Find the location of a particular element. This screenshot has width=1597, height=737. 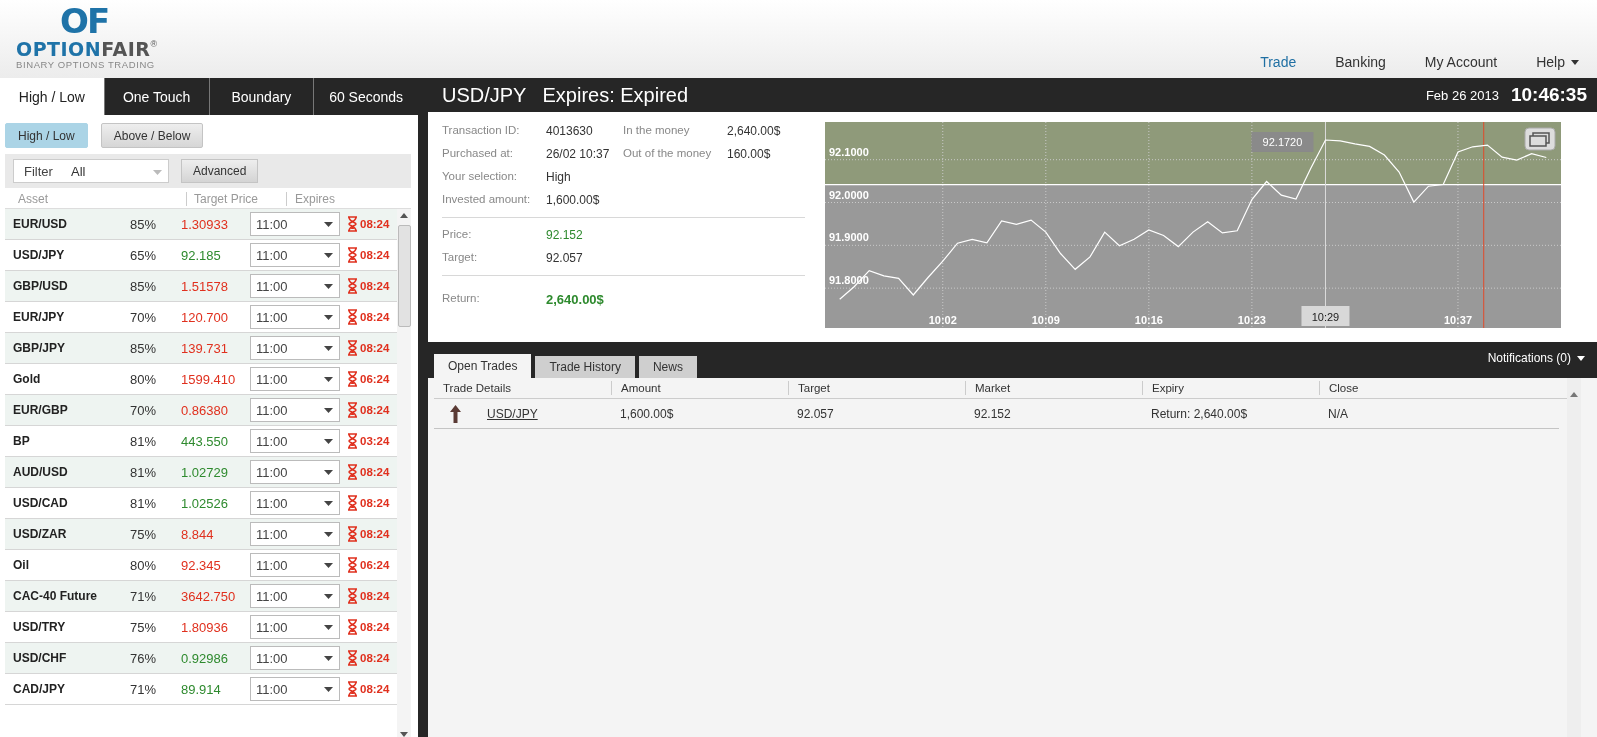

nav-link: Trade is located at coordinates (1278, 62).